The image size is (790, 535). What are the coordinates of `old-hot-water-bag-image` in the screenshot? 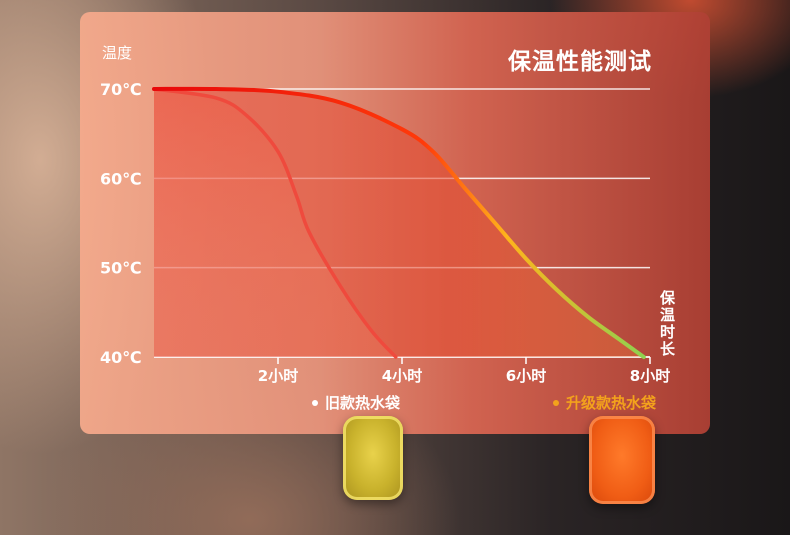 It's located at (373, 458).